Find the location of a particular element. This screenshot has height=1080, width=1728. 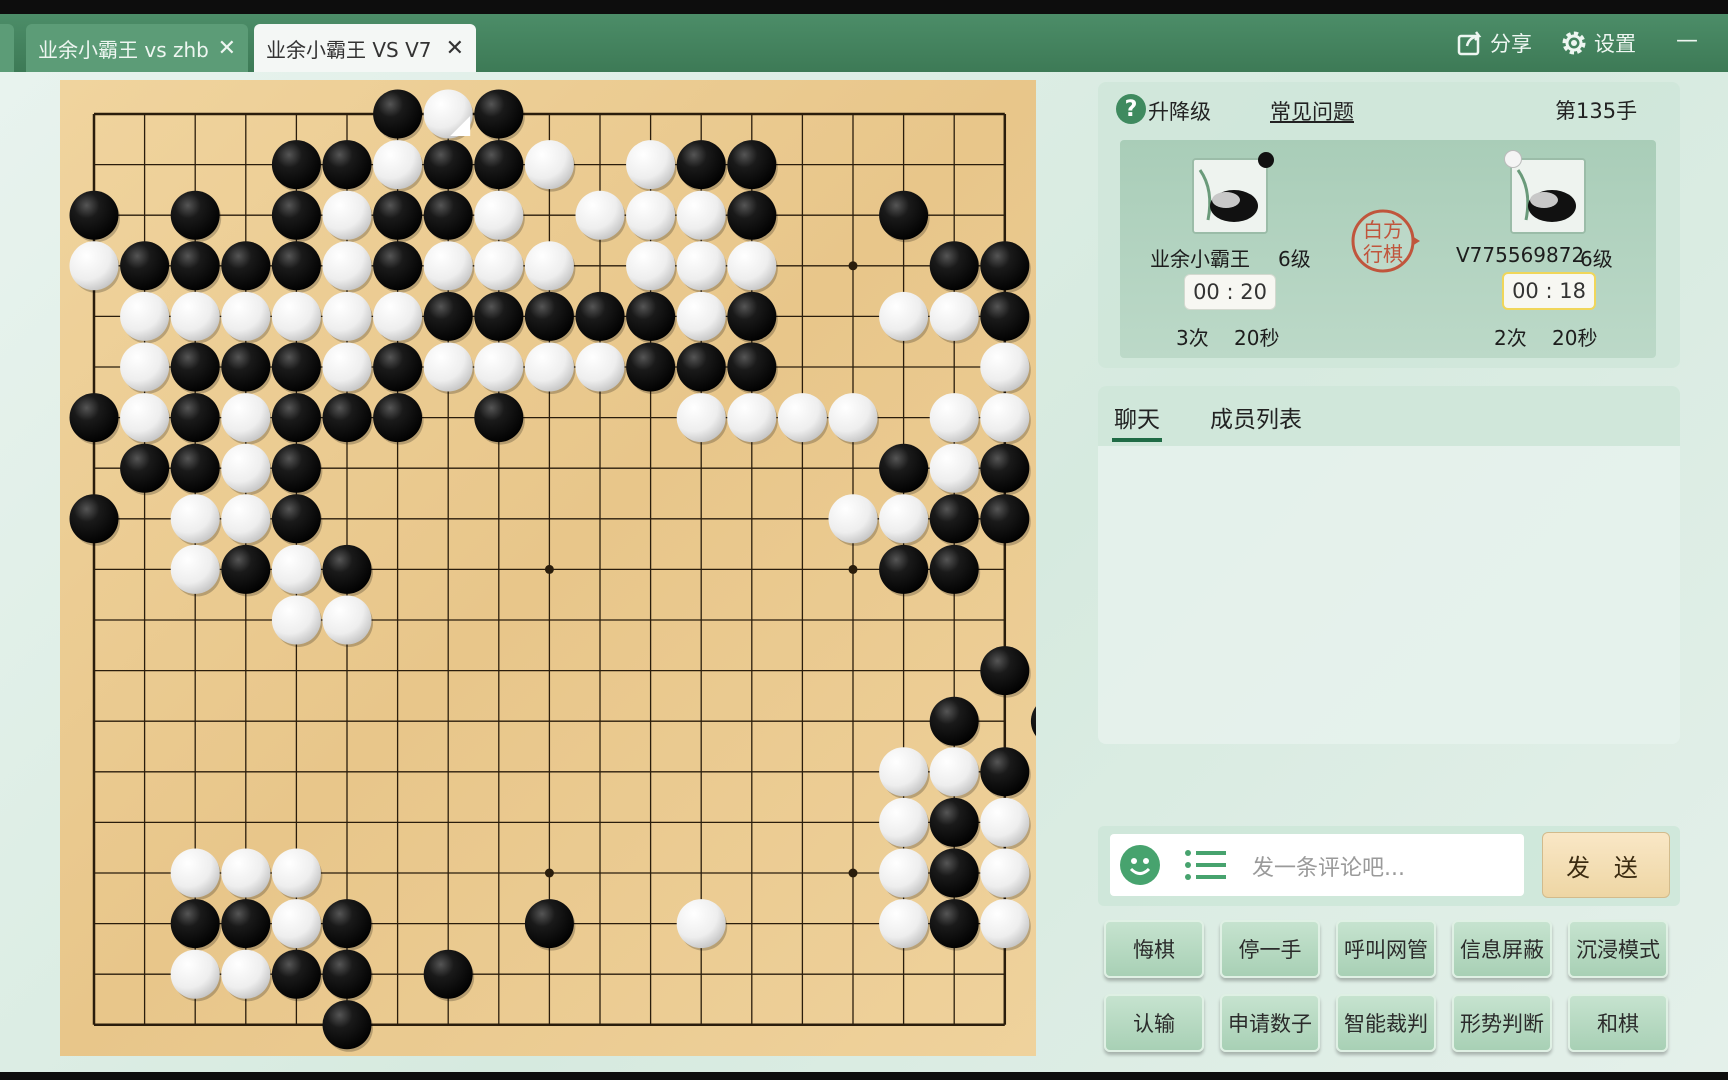

tab-edge is located at coordinates (7, 48).